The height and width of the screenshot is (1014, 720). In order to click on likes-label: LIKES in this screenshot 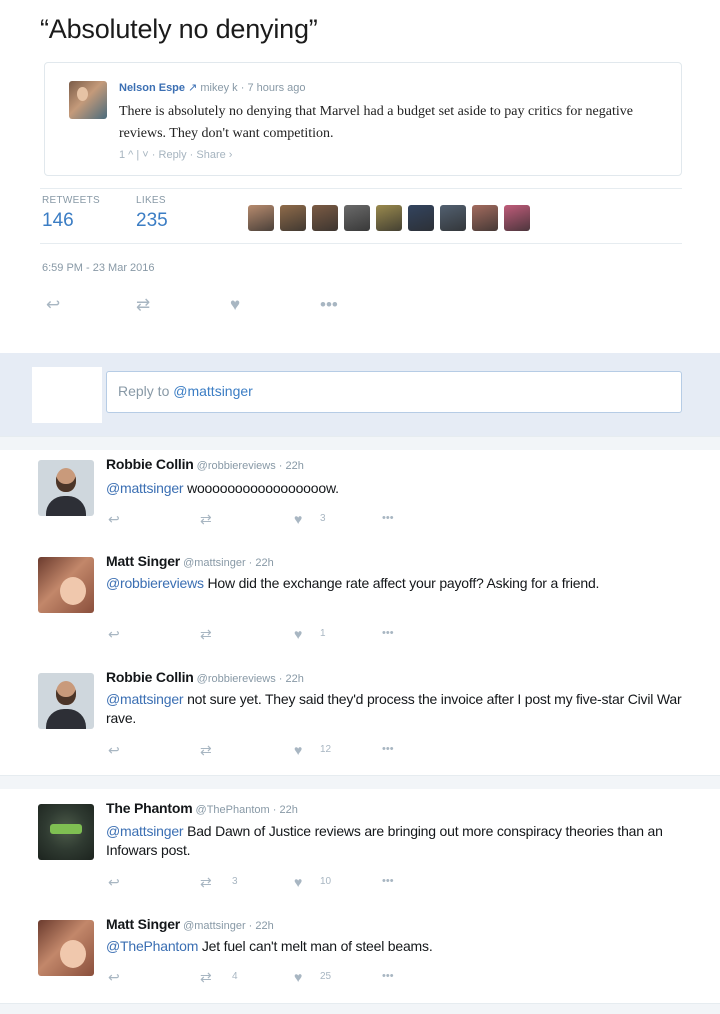, I will do `click(151, 200)`.